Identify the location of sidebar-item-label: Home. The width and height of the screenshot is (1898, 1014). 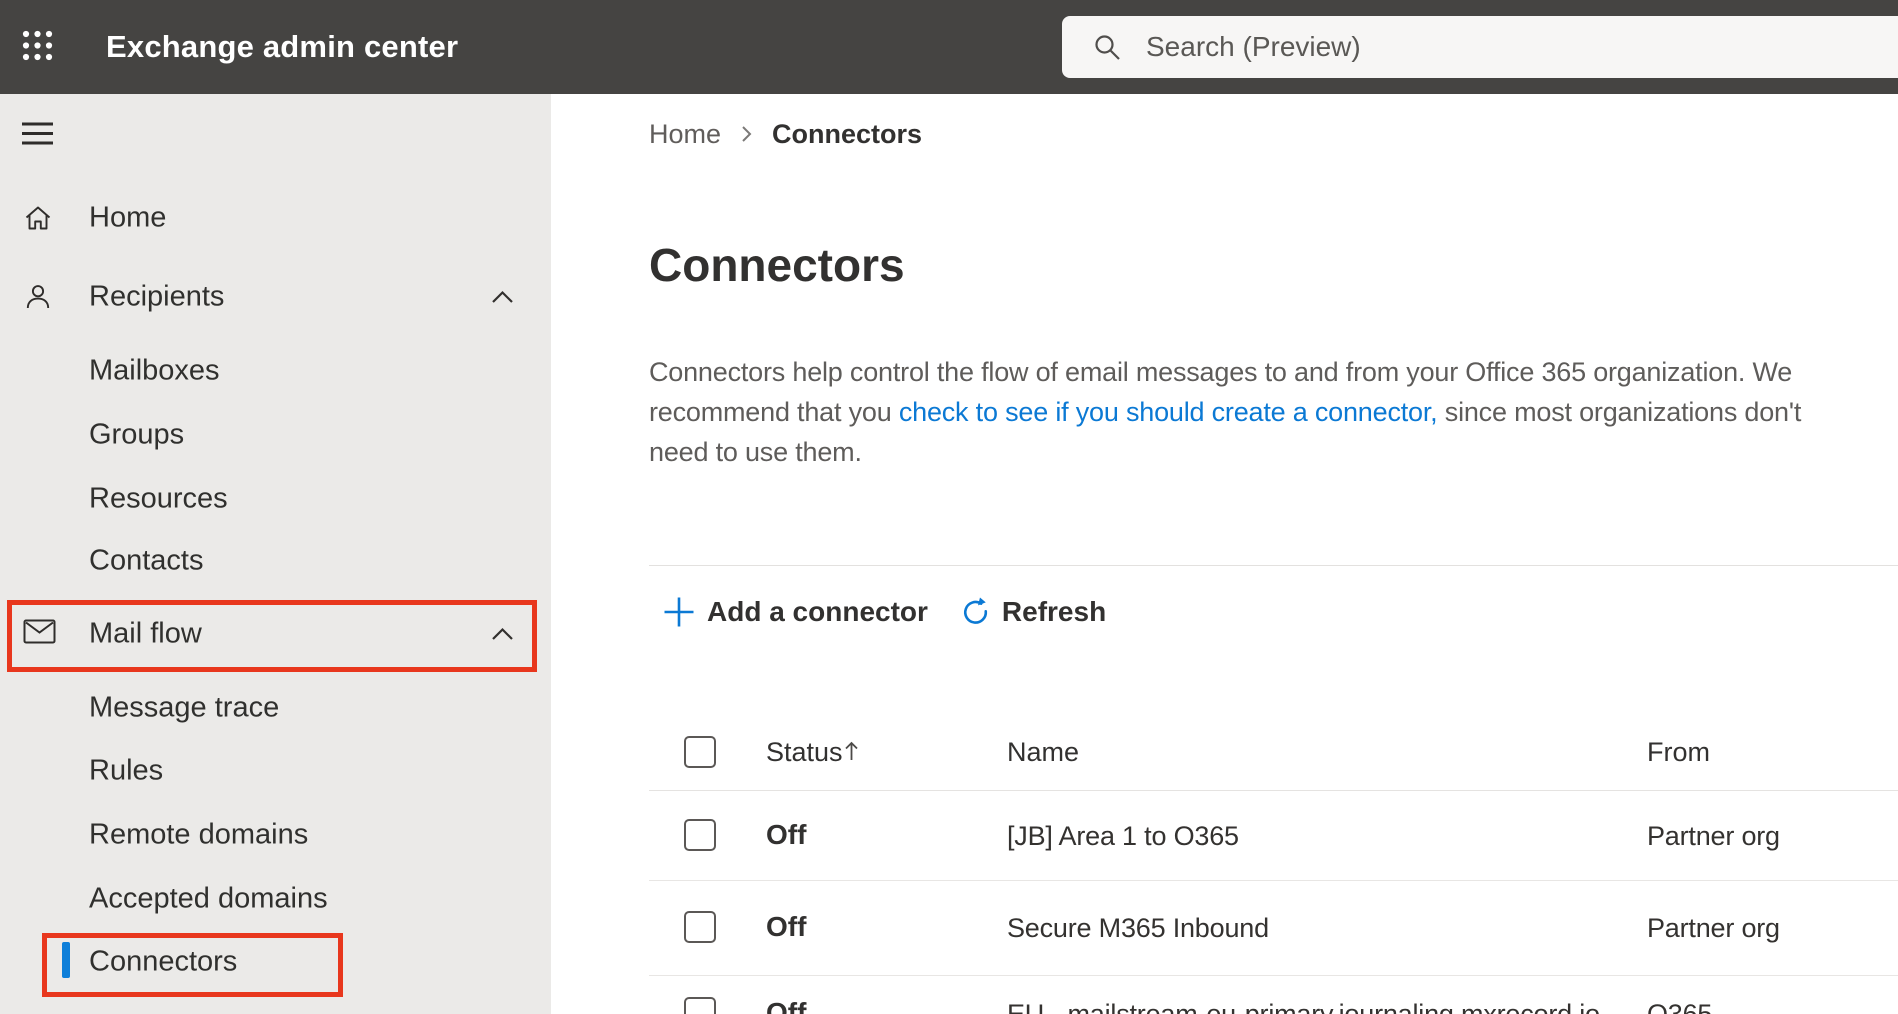
(128, 217).